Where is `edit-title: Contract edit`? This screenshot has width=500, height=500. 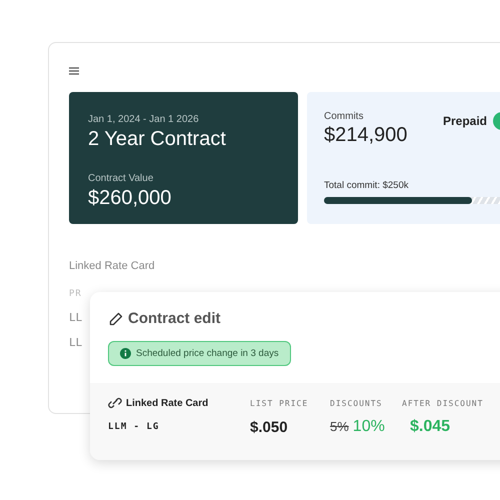
edit-title: Contract edit is located at coordinates (174, 318).